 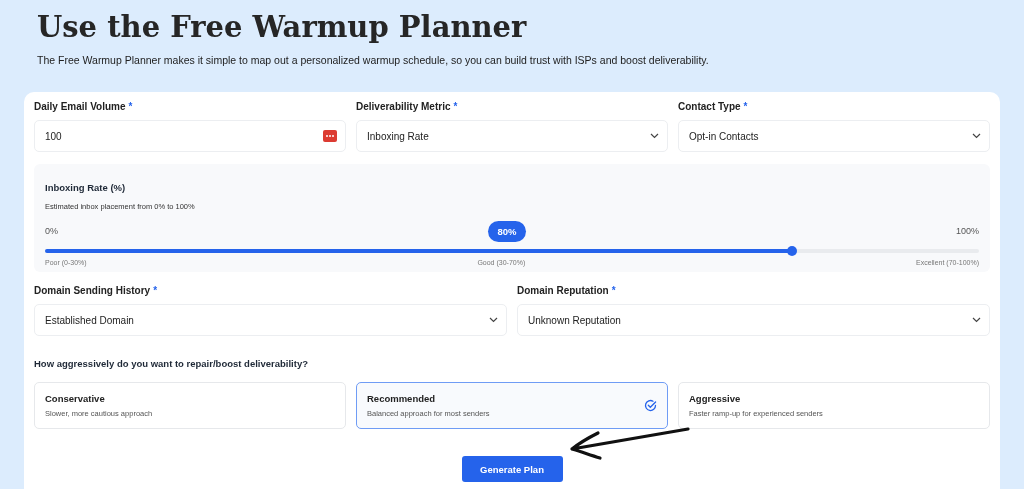 I want to click on min-label: 0%, so click(x=51, y=231).